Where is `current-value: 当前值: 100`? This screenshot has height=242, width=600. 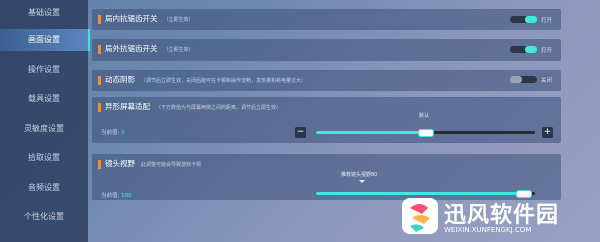 current-value: 当前值: 100 is located at coordinates (116, 196).